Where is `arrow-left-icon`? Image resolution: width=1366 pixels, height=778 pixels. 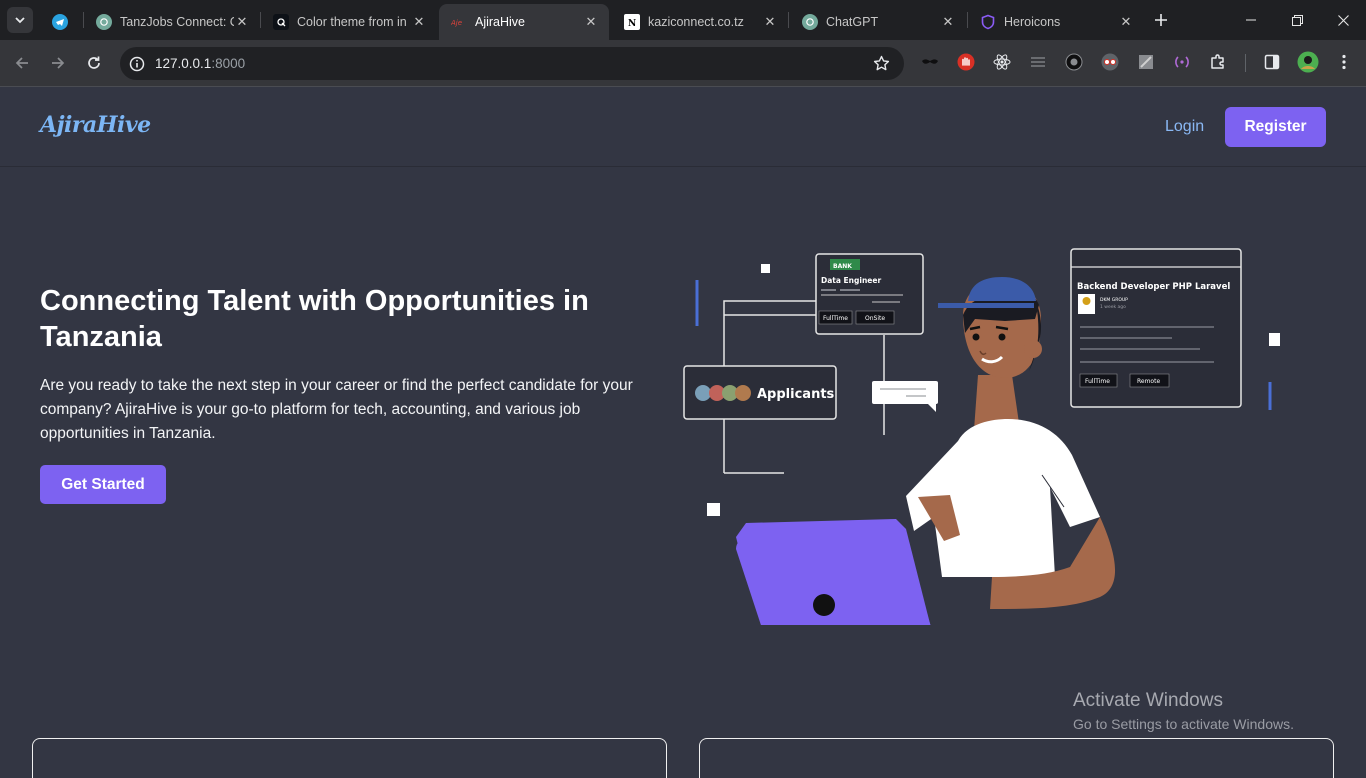
arrow-left-icon is located at coordinates (21, 63).